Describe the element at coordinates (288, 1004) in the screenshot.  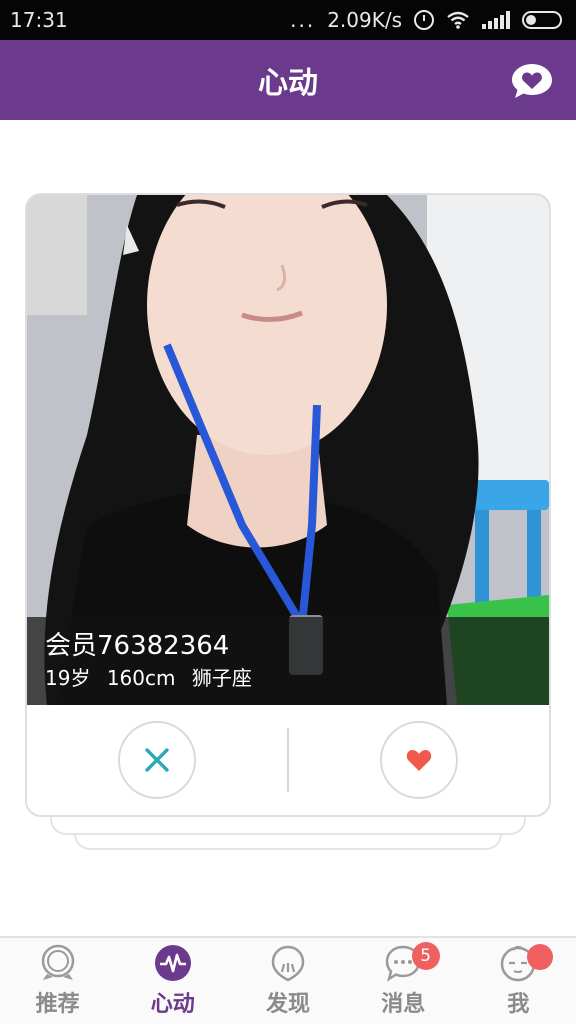
I see `tab-label: 发现` at that location.